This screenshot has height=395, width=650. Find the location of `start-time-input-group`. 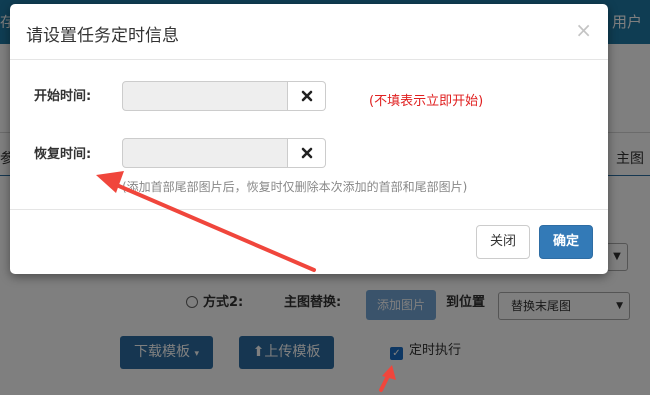

start-time-input-group is located at coordinates (224, 96).